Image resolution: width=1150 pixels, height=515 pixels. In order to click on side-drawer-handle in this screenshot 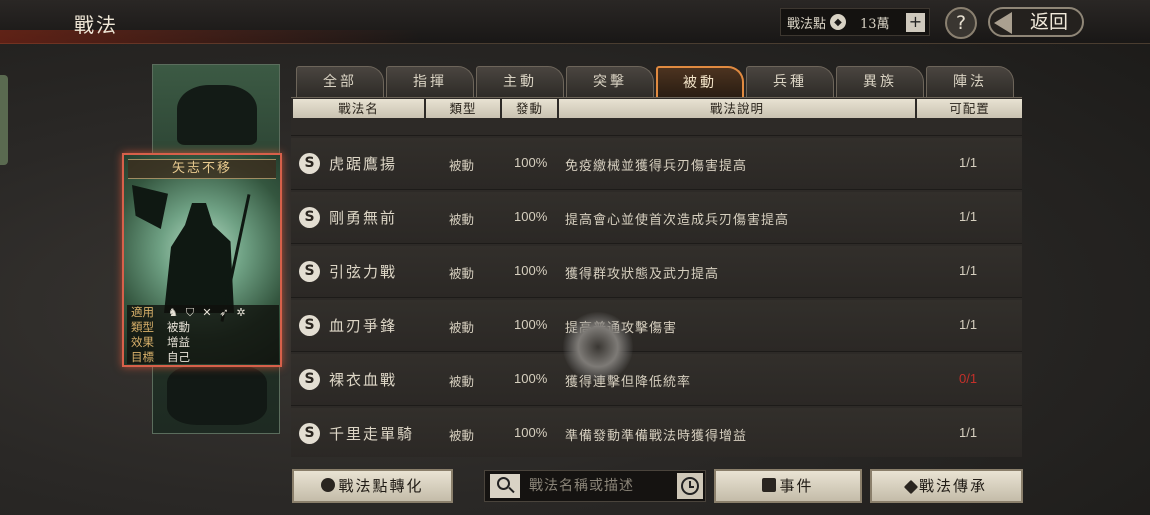, I will do `click(4, 120)`.